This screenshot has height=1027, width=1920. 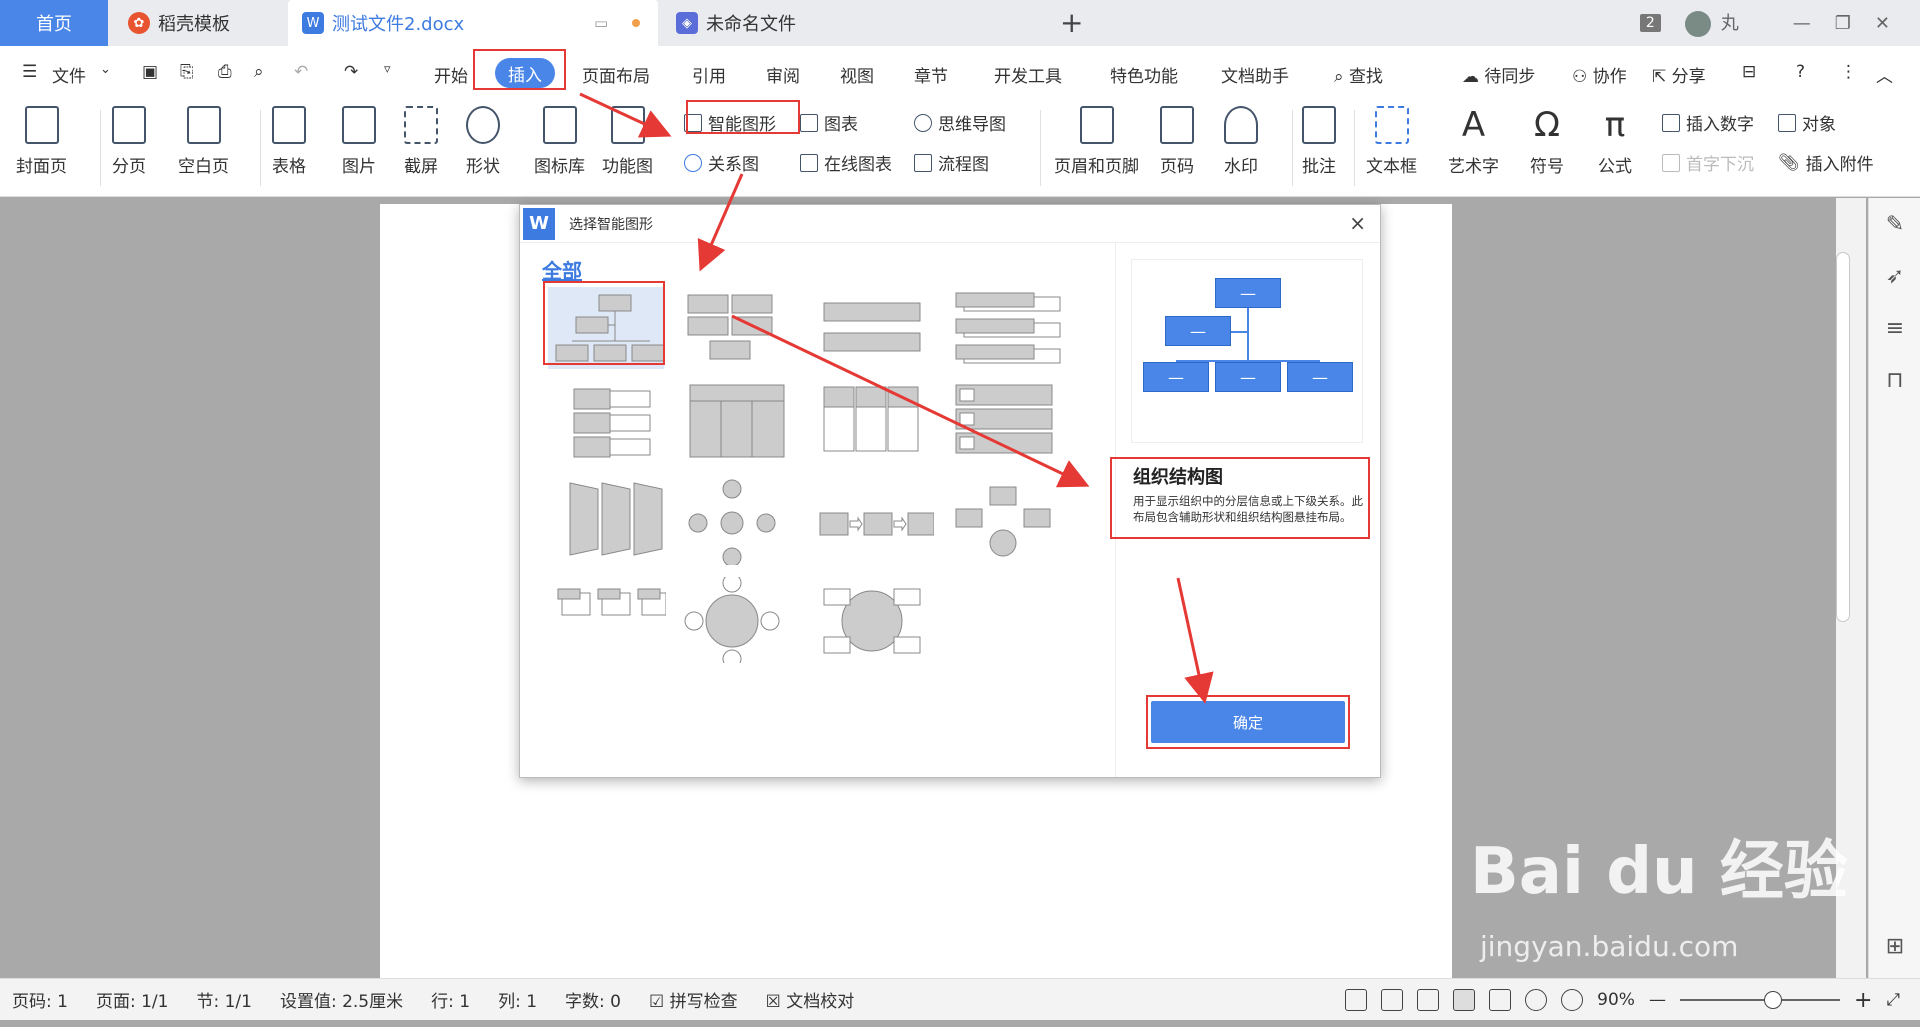 I want to click on redo-icon: ↷, so click(x=351, y=72).